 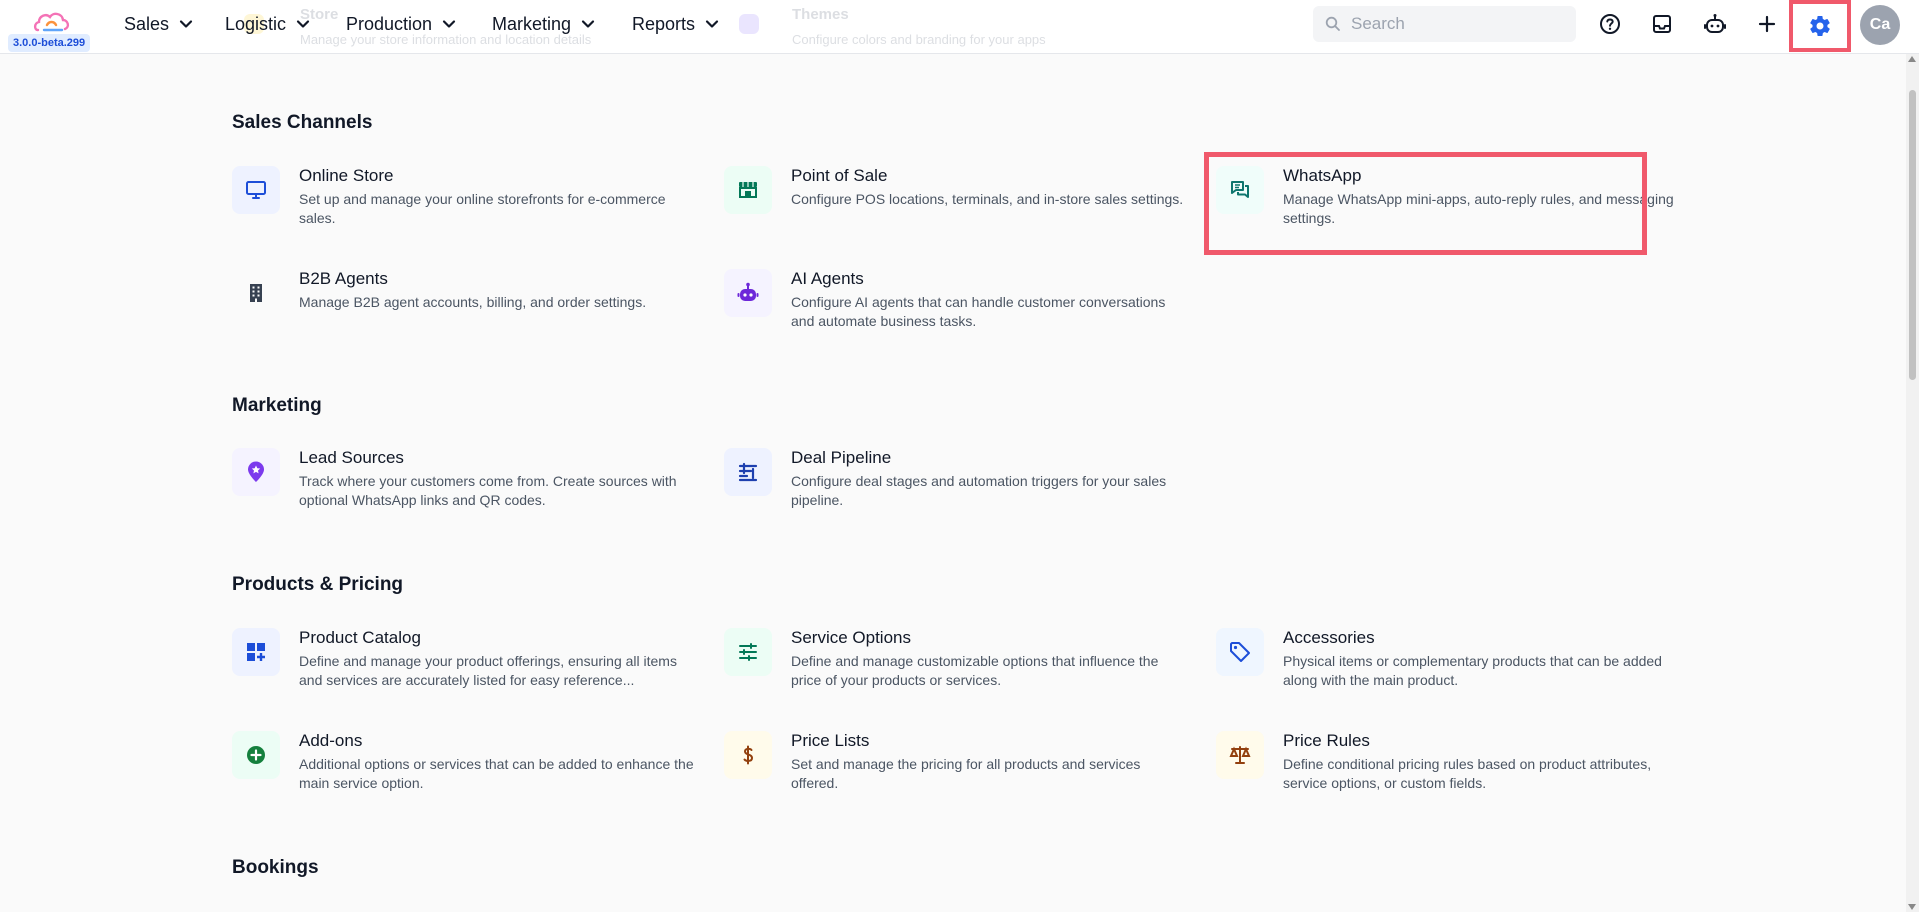 I want to click on section-title-products-pricing: Products & Pricing, so click(x=318, y=584).